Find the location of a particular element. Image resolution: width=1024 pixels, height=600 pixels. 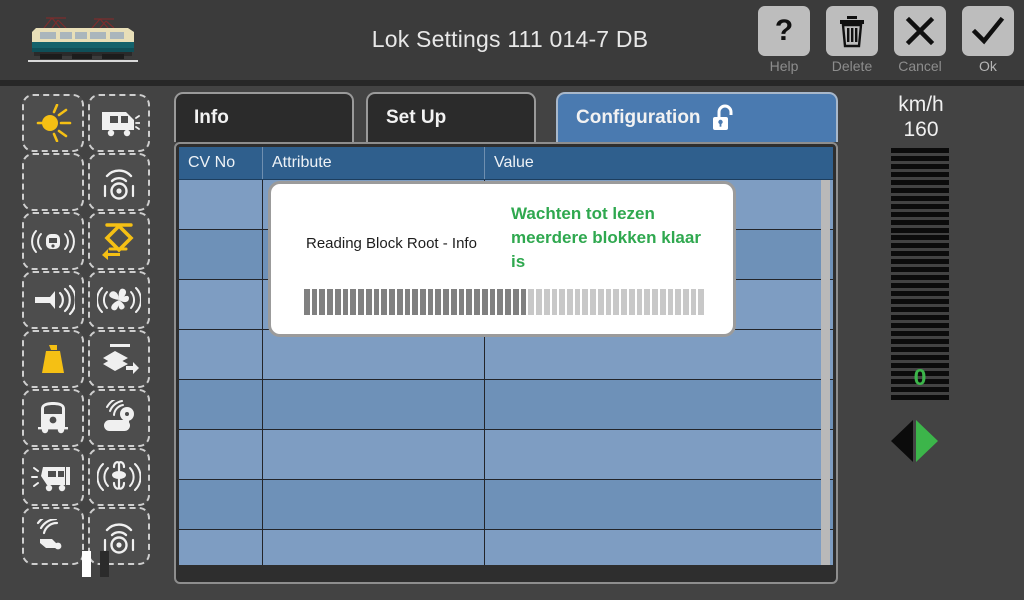

current-speed-value: 0 is located at coordinates (920, 377).